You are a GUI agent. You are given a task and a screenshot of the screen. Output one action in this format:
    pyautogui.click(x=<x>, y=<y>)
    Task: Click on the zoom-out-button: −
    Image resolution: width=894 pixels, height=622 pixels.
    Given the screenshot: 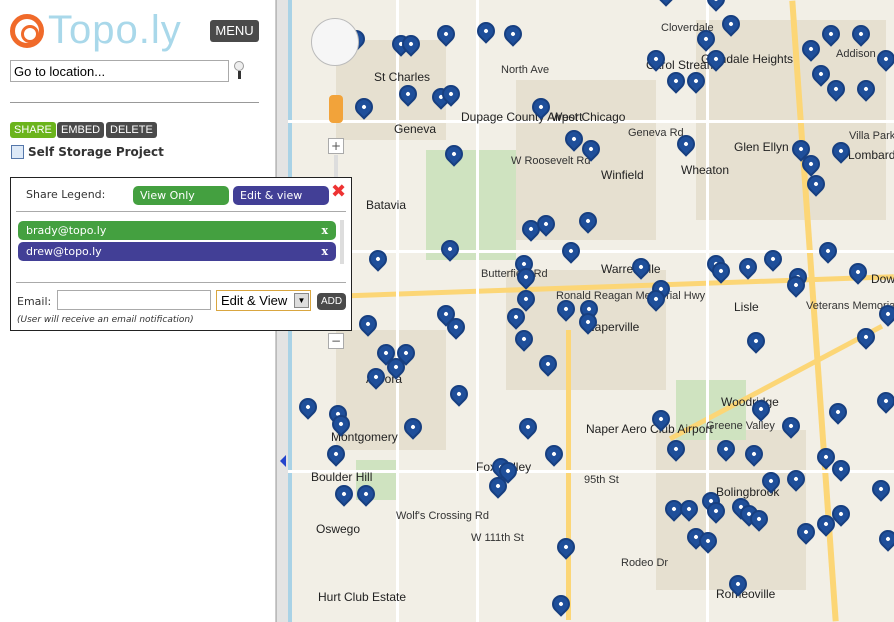 What is the action you would take?
    pyautogui.click(x=336, y=341)
    